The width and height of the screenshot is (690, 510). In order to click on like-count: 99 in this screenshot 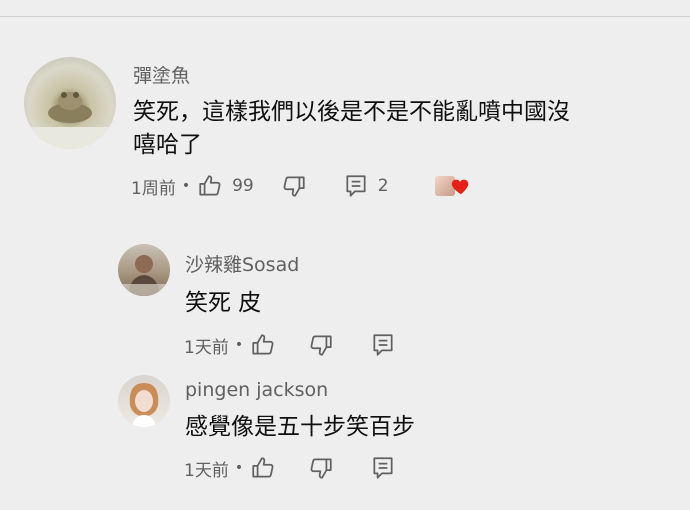, I will do `click(243, 186)`.